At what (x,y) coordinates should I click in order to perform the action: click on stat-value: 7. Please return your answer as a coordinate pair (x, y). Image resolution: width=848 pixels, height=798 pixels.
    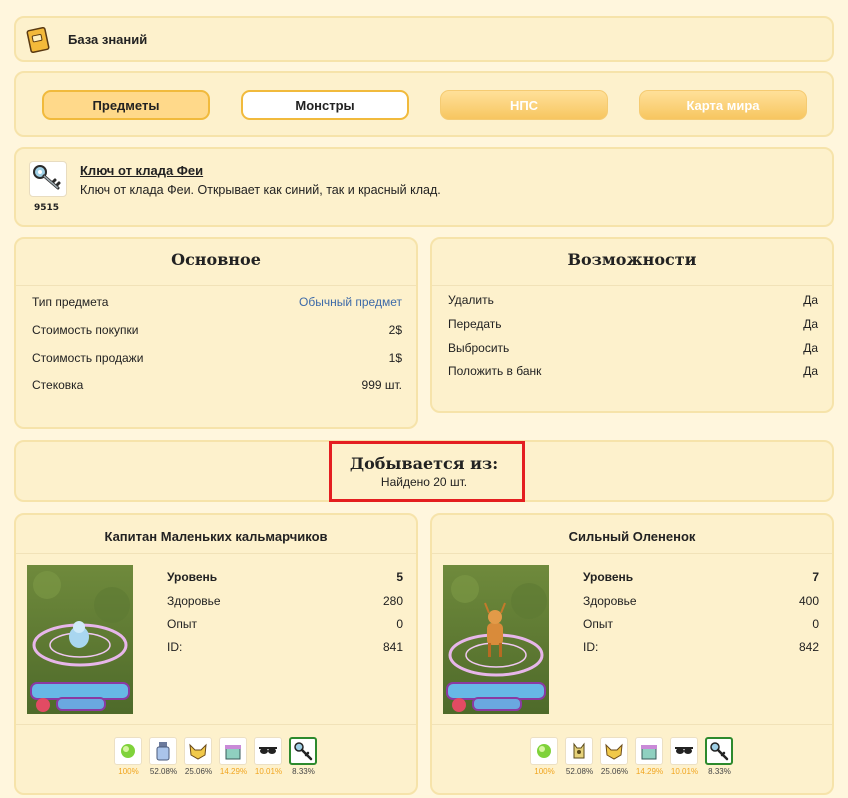
    Looking at the image, I should click on (815, 577).